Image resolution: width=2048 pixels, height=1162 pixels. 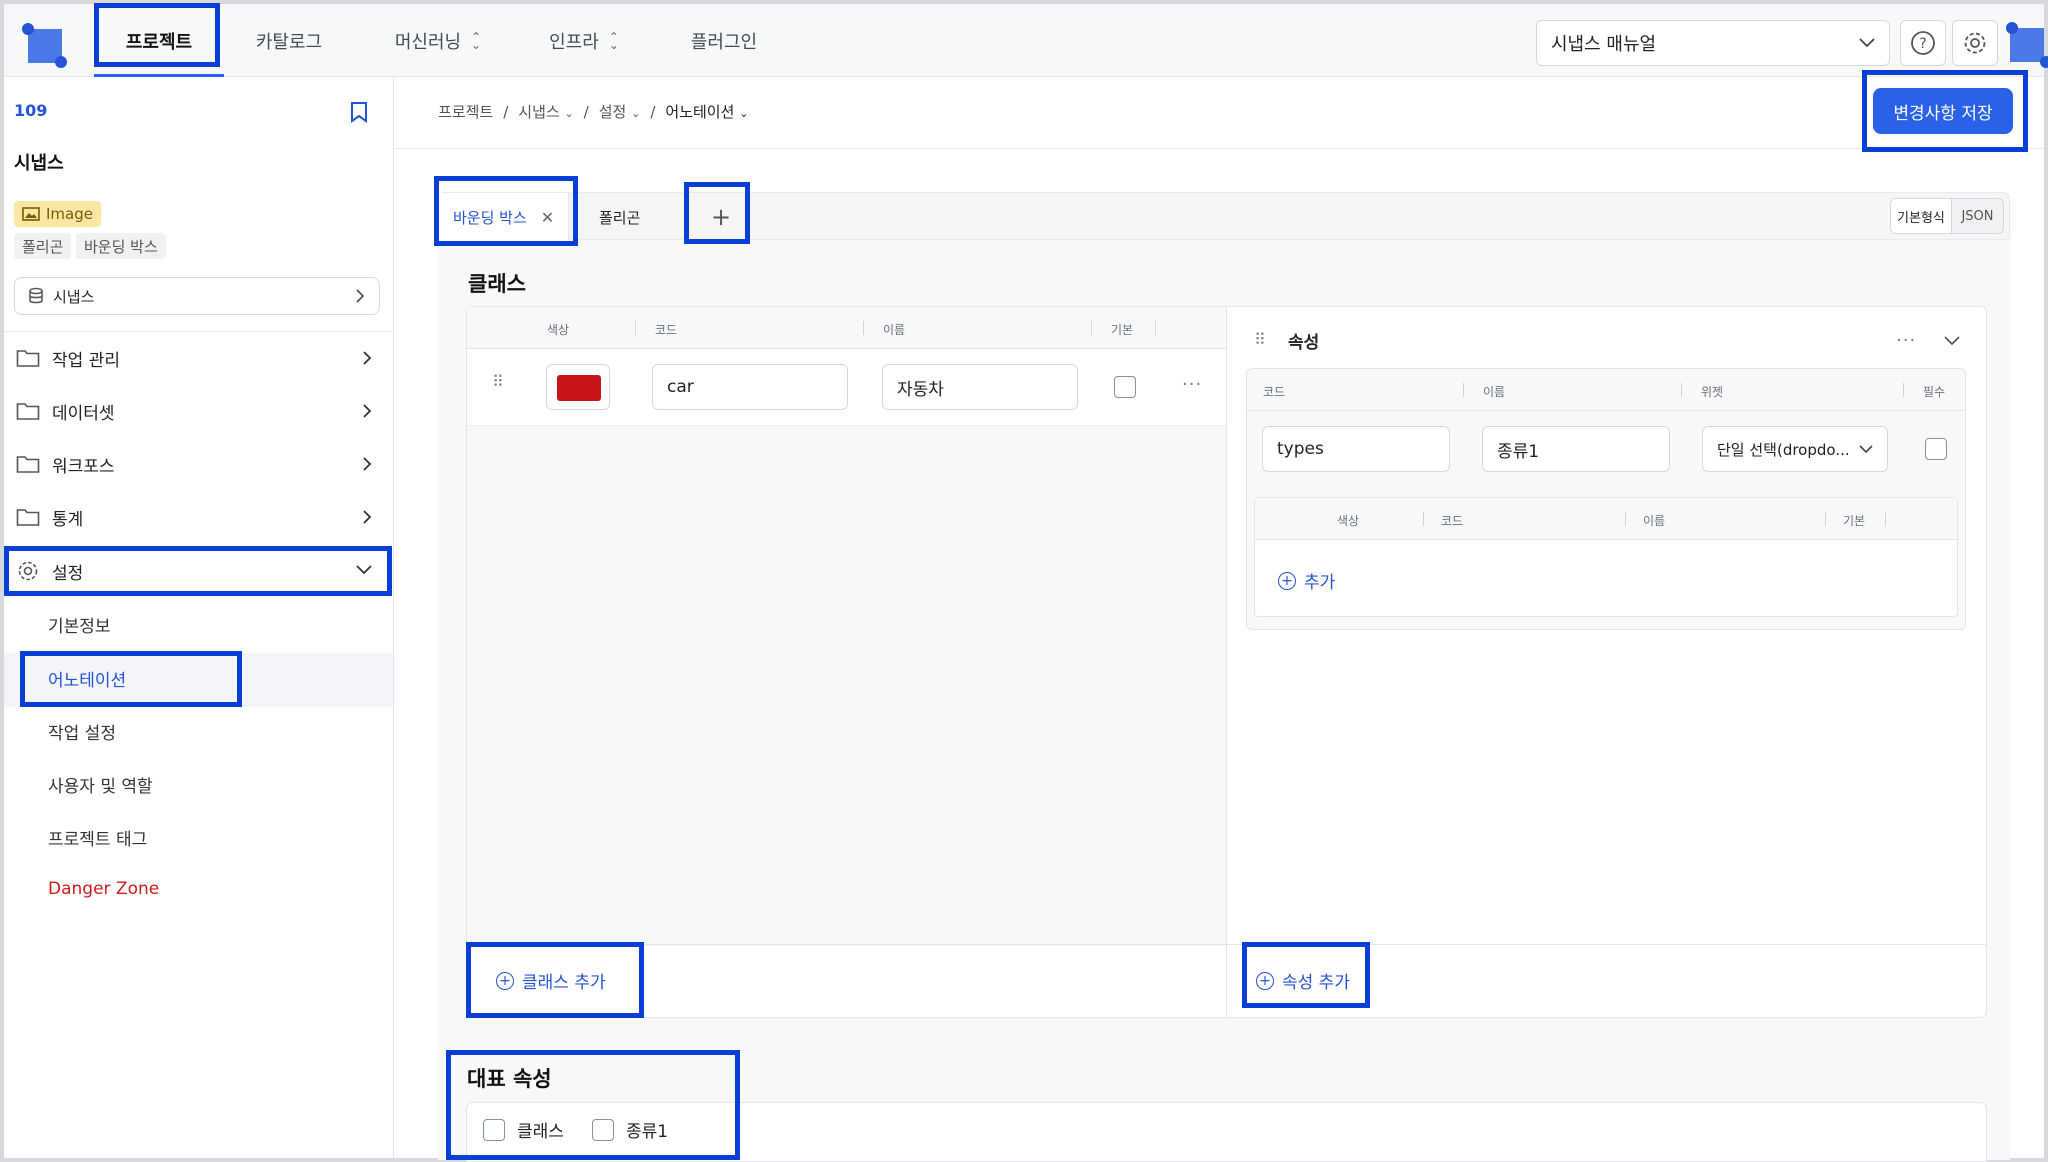 I want to click on class-code-input: car, so click(x=750, y=387).